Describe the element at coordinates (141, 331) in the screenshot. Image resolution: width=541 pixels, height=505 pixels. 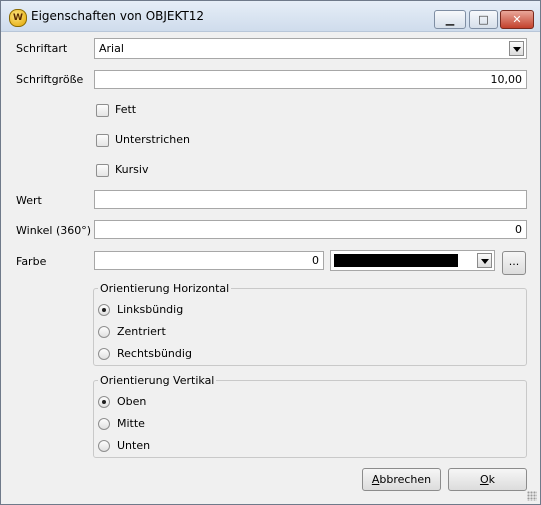
I see `zentriert-label: Zentriert` at that location.